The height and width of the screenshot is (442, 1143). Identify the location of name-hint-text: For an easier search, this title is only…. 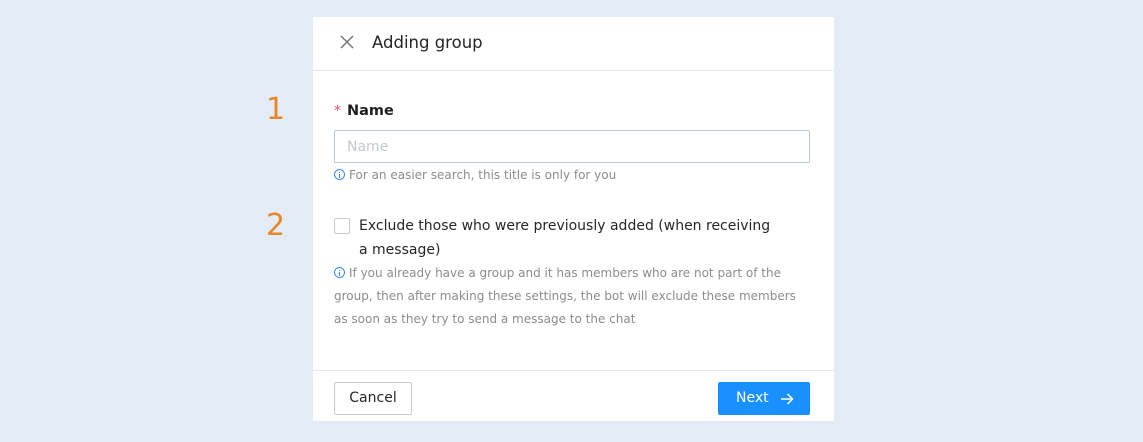
(483, 175).